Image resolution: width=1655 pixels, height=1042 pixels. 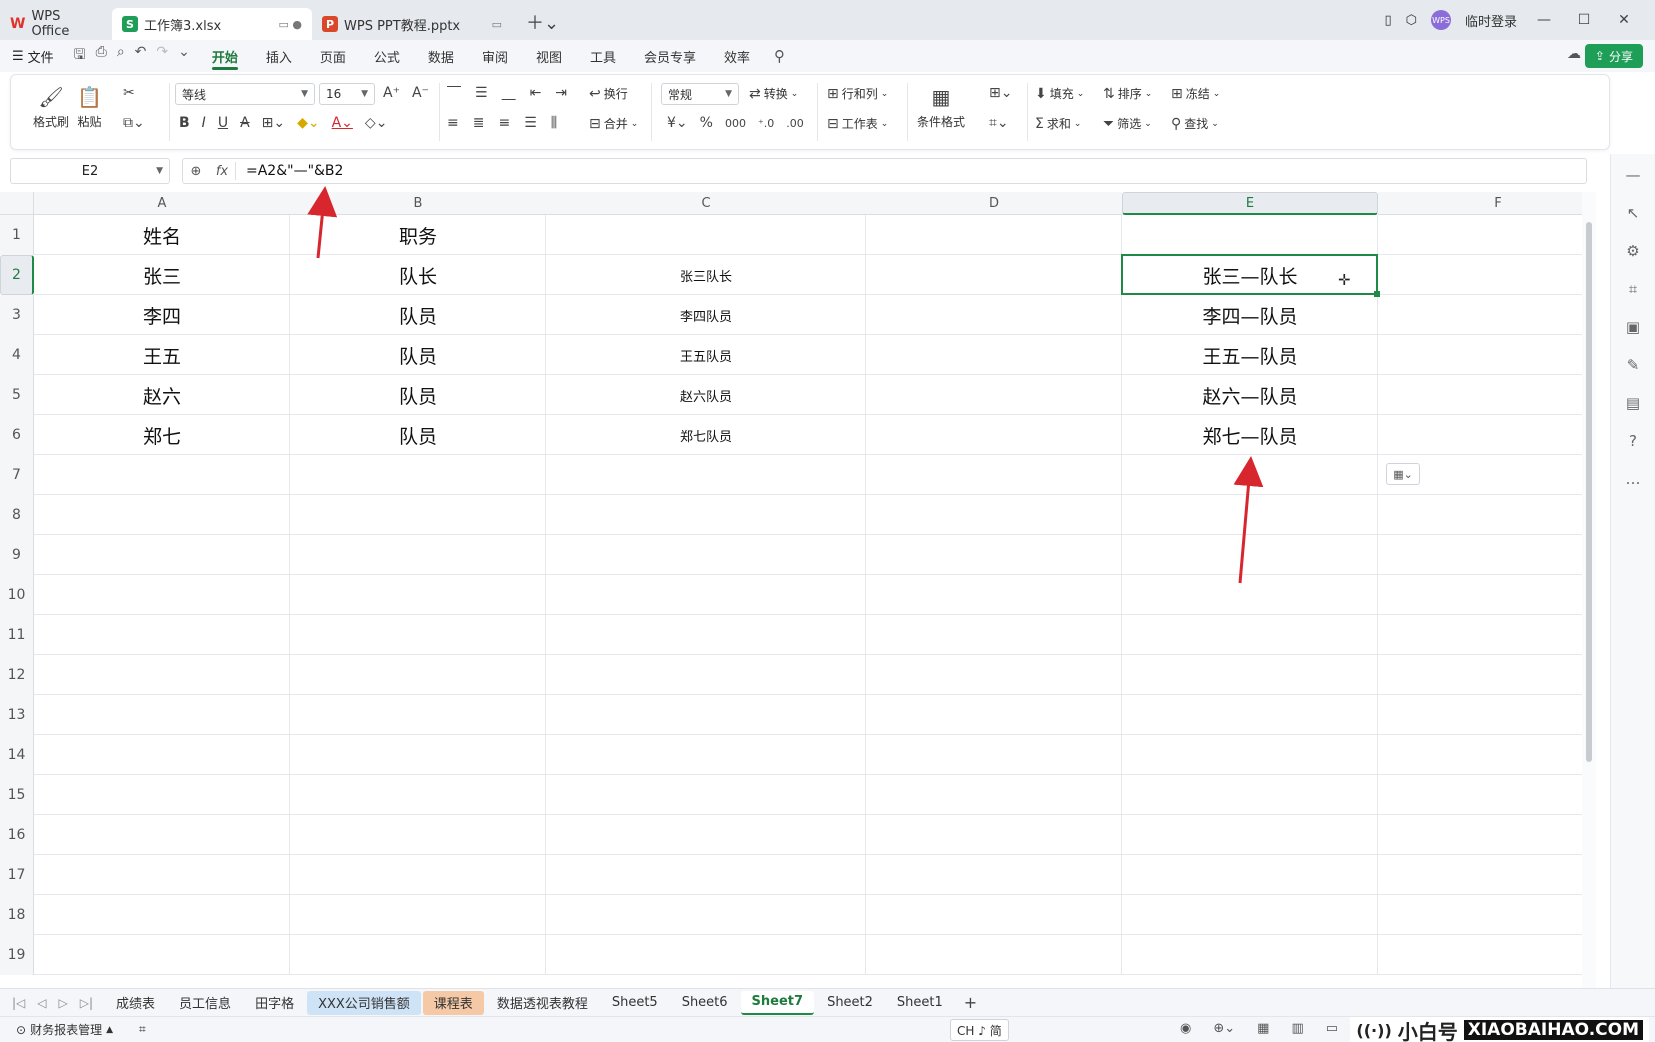 I want to click on tools-icon: ✎, so click(x=1633, y=365).